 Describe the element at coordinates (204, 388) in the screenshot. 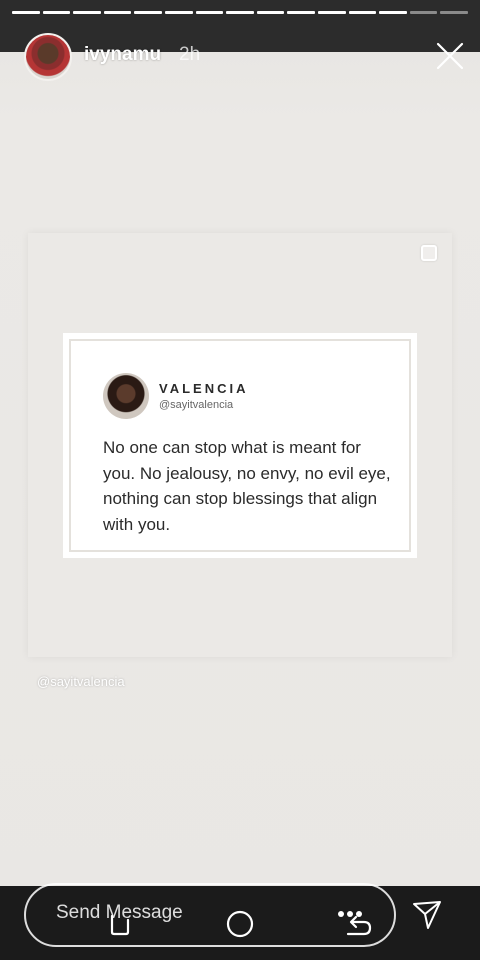

I see `author-name: VALENCIA` at that location.